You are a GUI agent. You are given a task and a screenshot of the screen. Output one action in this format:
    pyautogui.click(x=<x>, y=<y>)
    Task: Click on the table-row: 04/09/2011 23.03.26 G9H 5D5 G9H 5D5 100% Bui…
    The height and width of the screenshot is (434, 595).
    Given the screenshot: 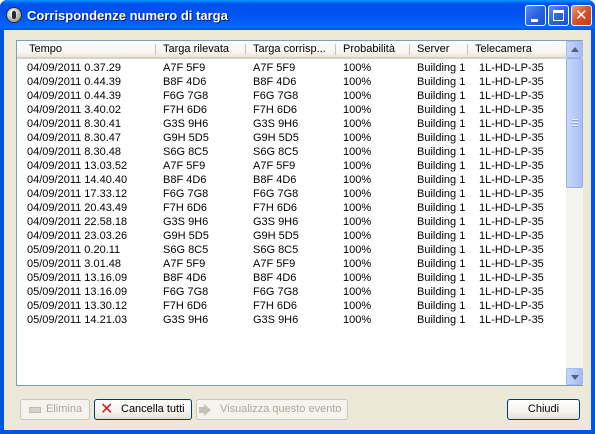 What is the action you would take?
    pyautogui.click(x=291, y=236)
    